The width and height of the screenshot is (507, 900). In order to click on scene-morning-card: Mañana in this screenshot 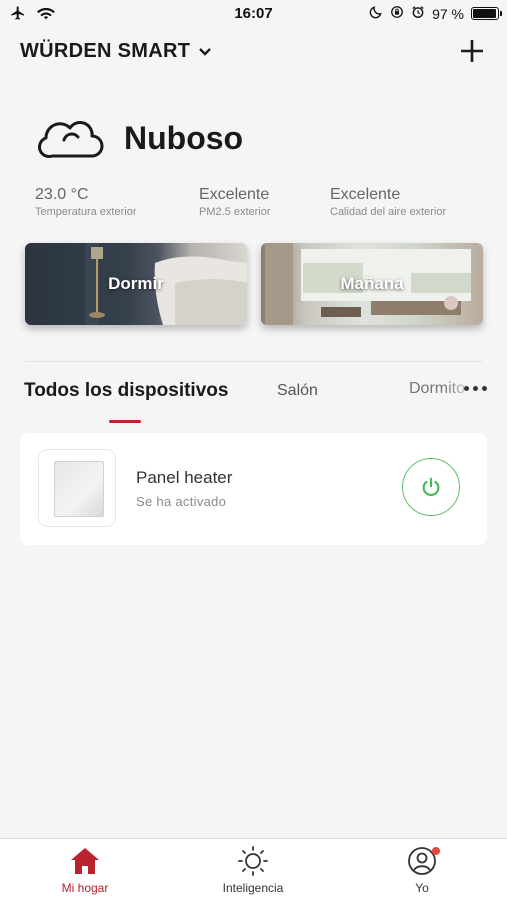, I will do `click(372, 284)`.